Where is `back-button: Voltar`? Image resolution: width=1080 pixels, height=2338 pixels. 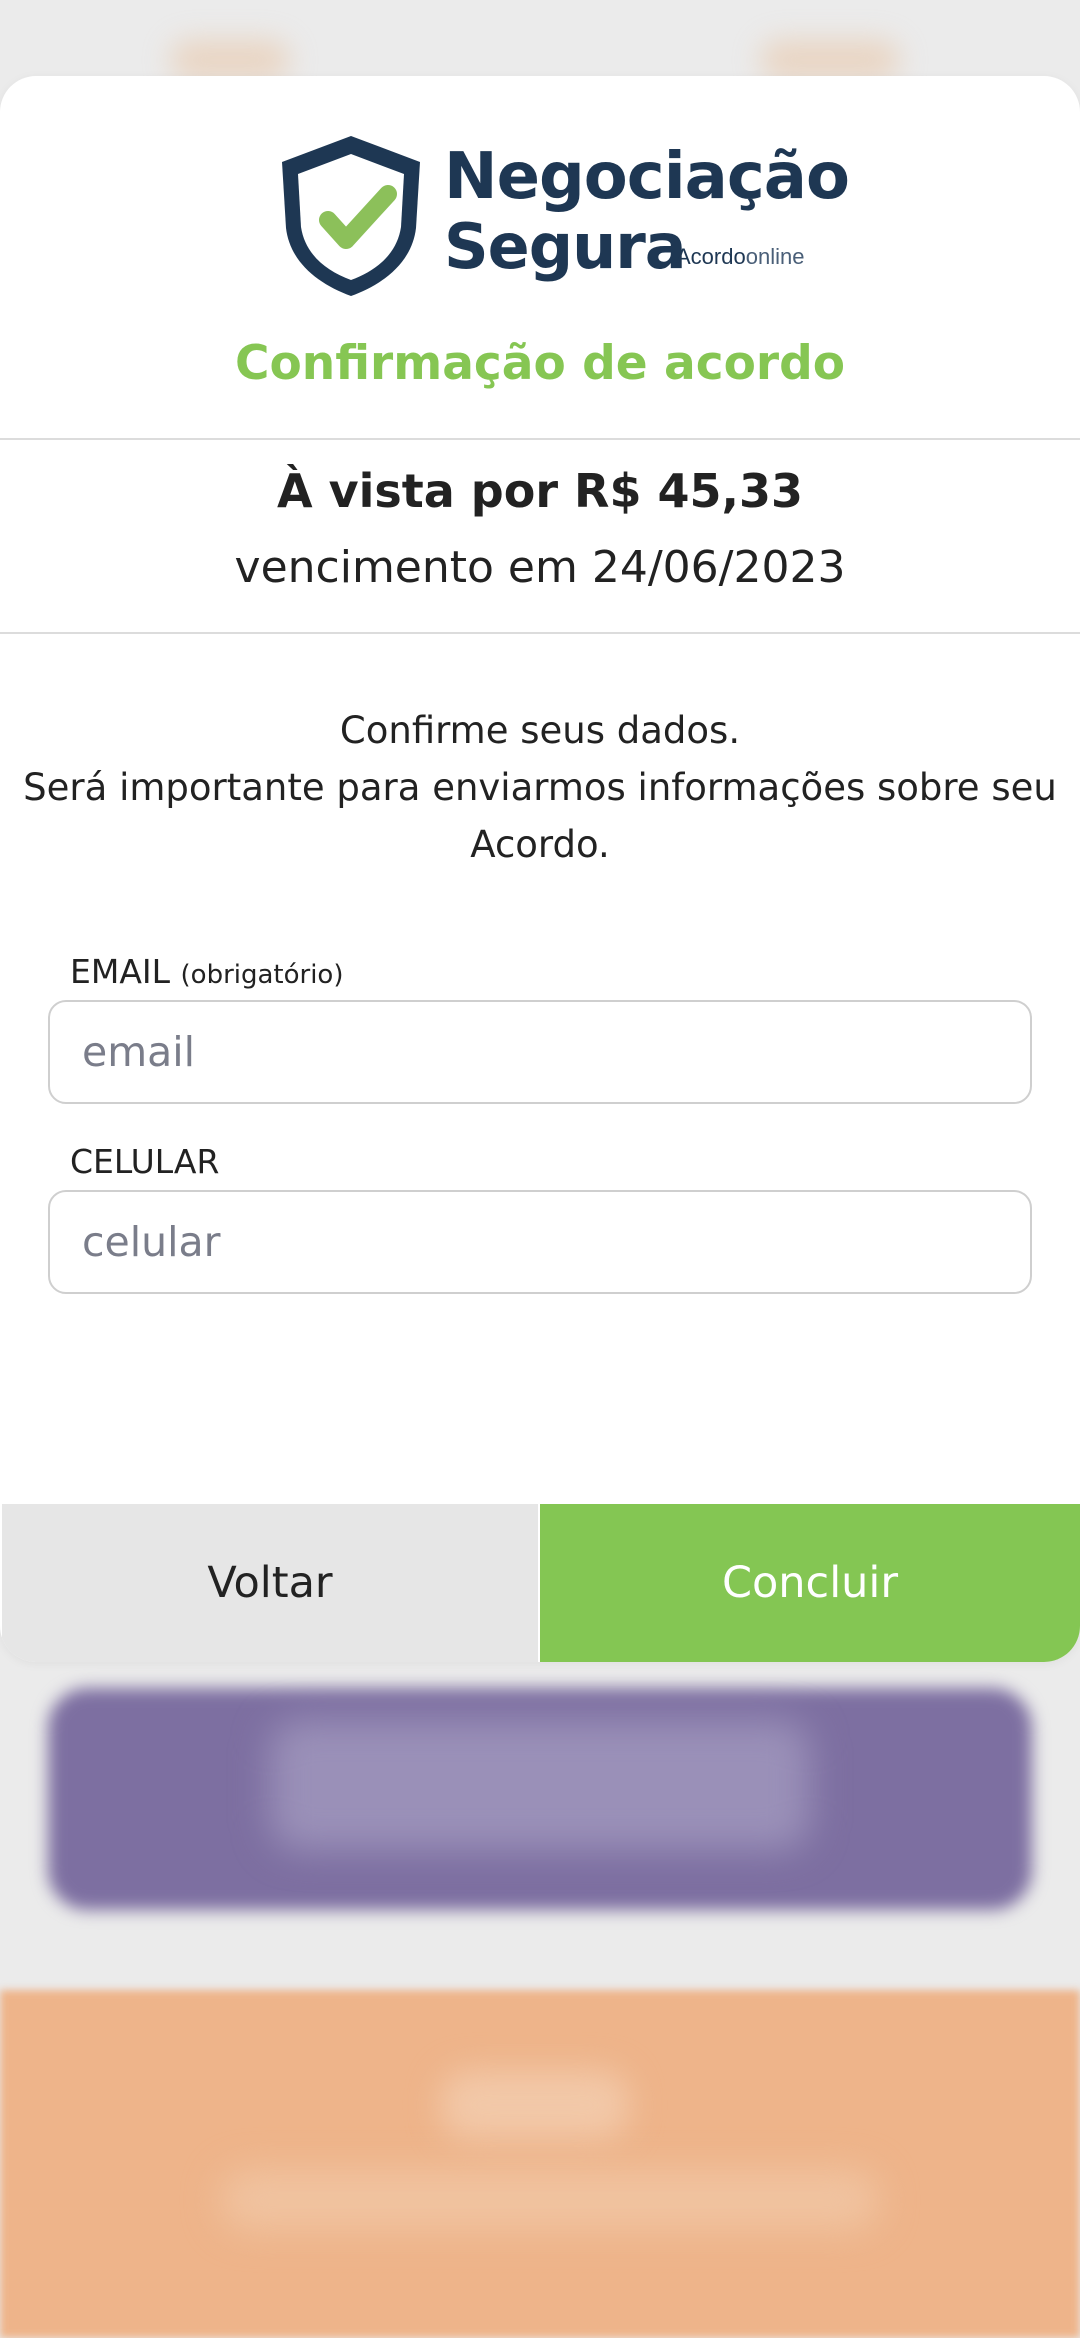
back-button: Voltar is located at coordinates (270, 1583).